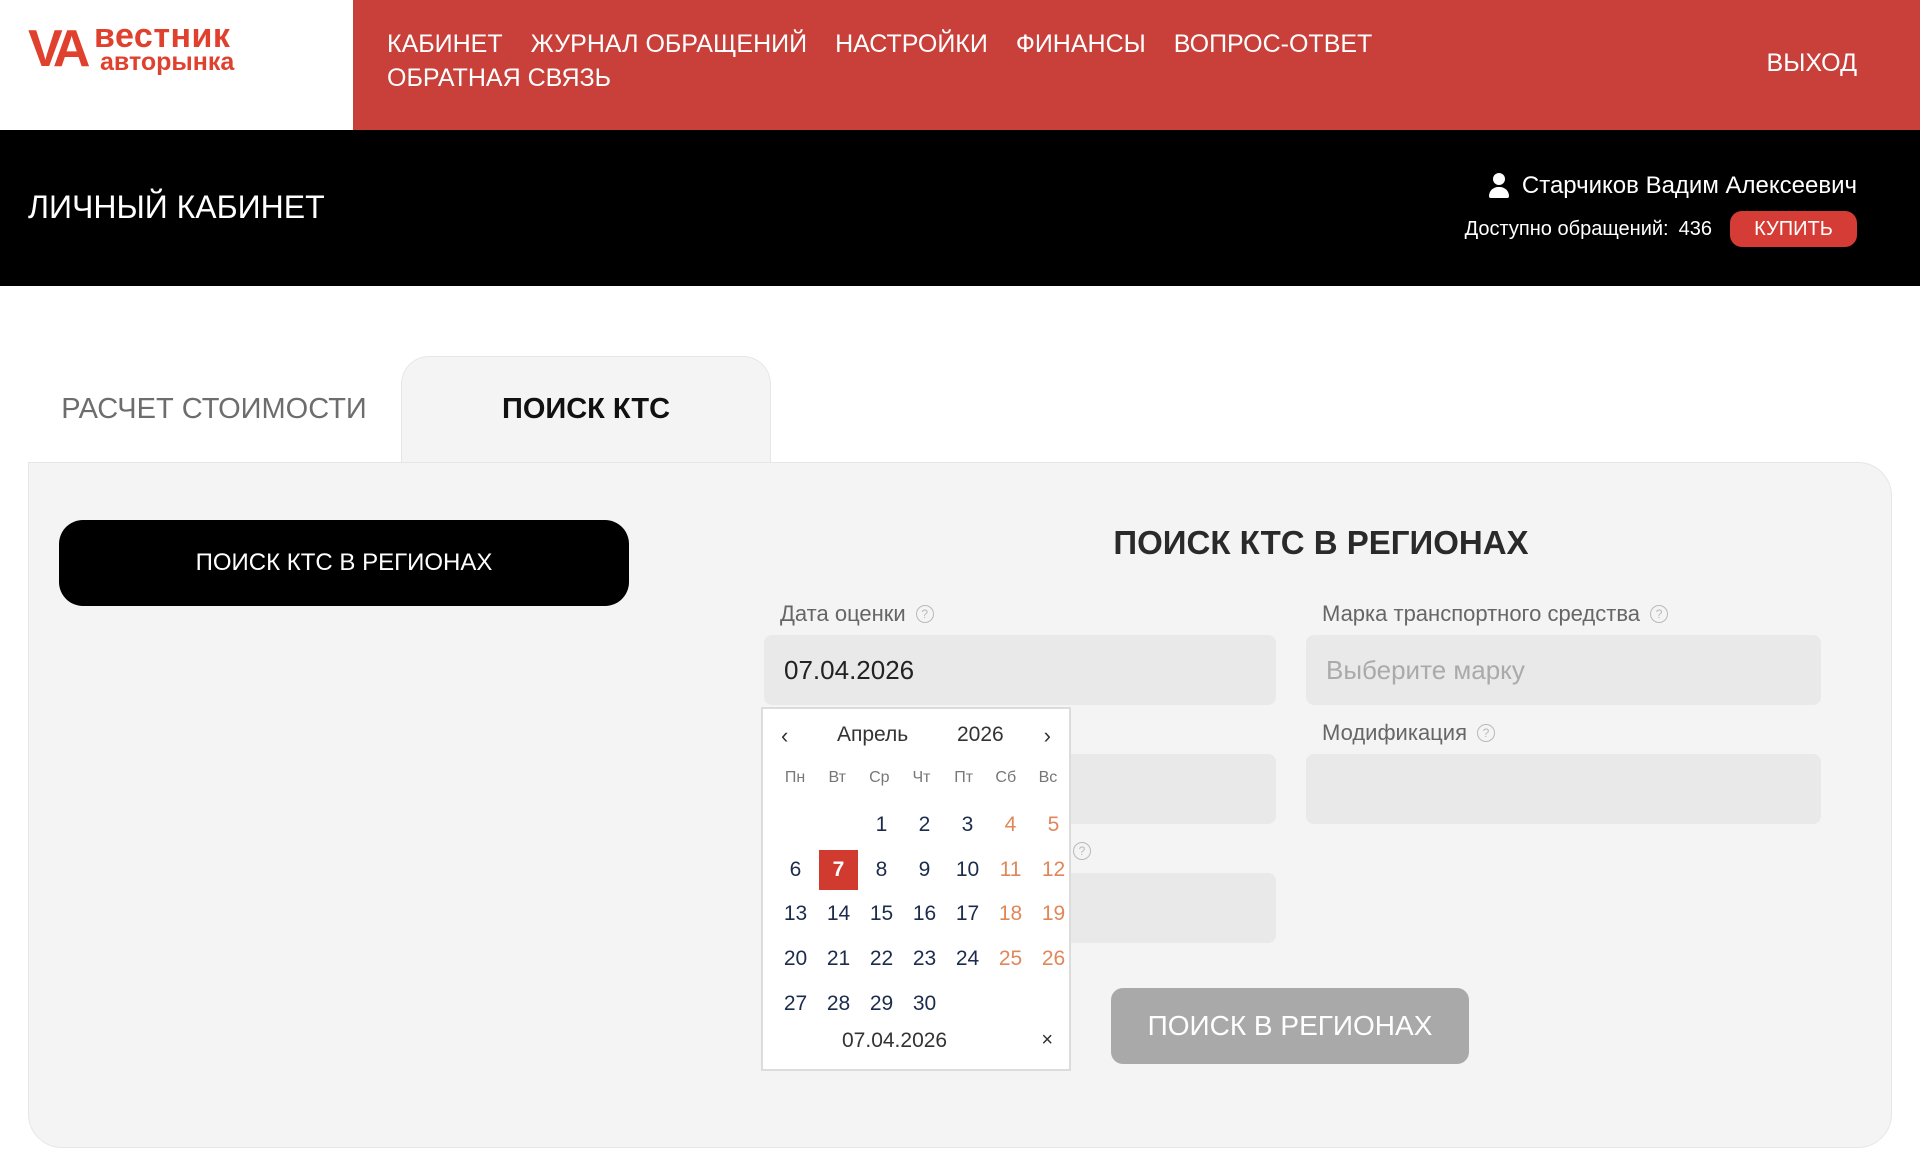 The image size is (1920, 1173). I want to click on datepicker-footer: 07.04.2026 ×, so click(916, 1044).